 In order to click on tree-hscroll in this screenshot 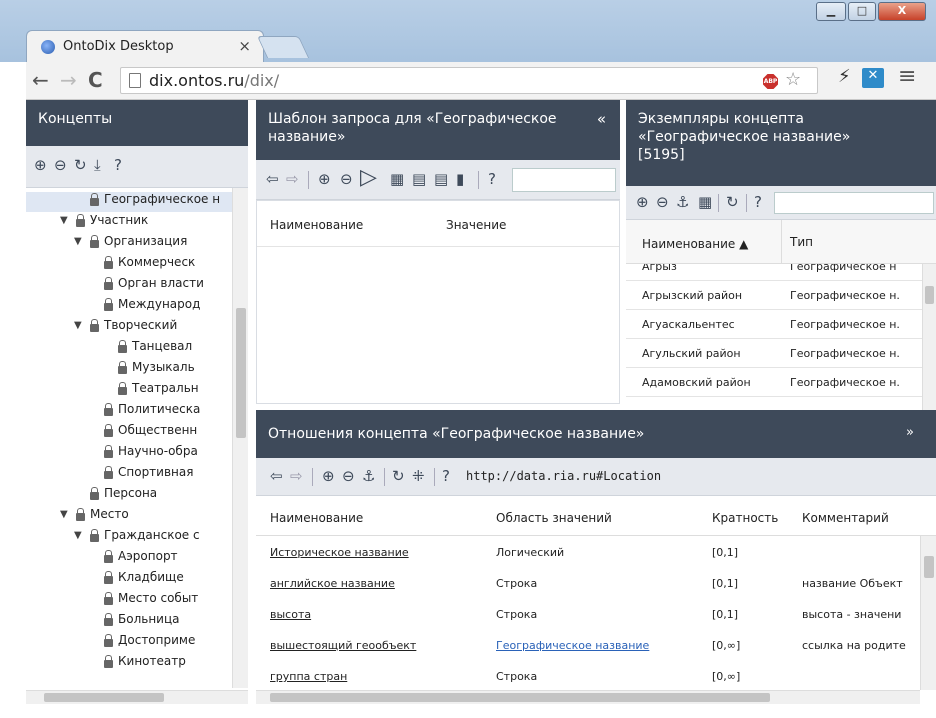, I will do `click(137, 697)`.